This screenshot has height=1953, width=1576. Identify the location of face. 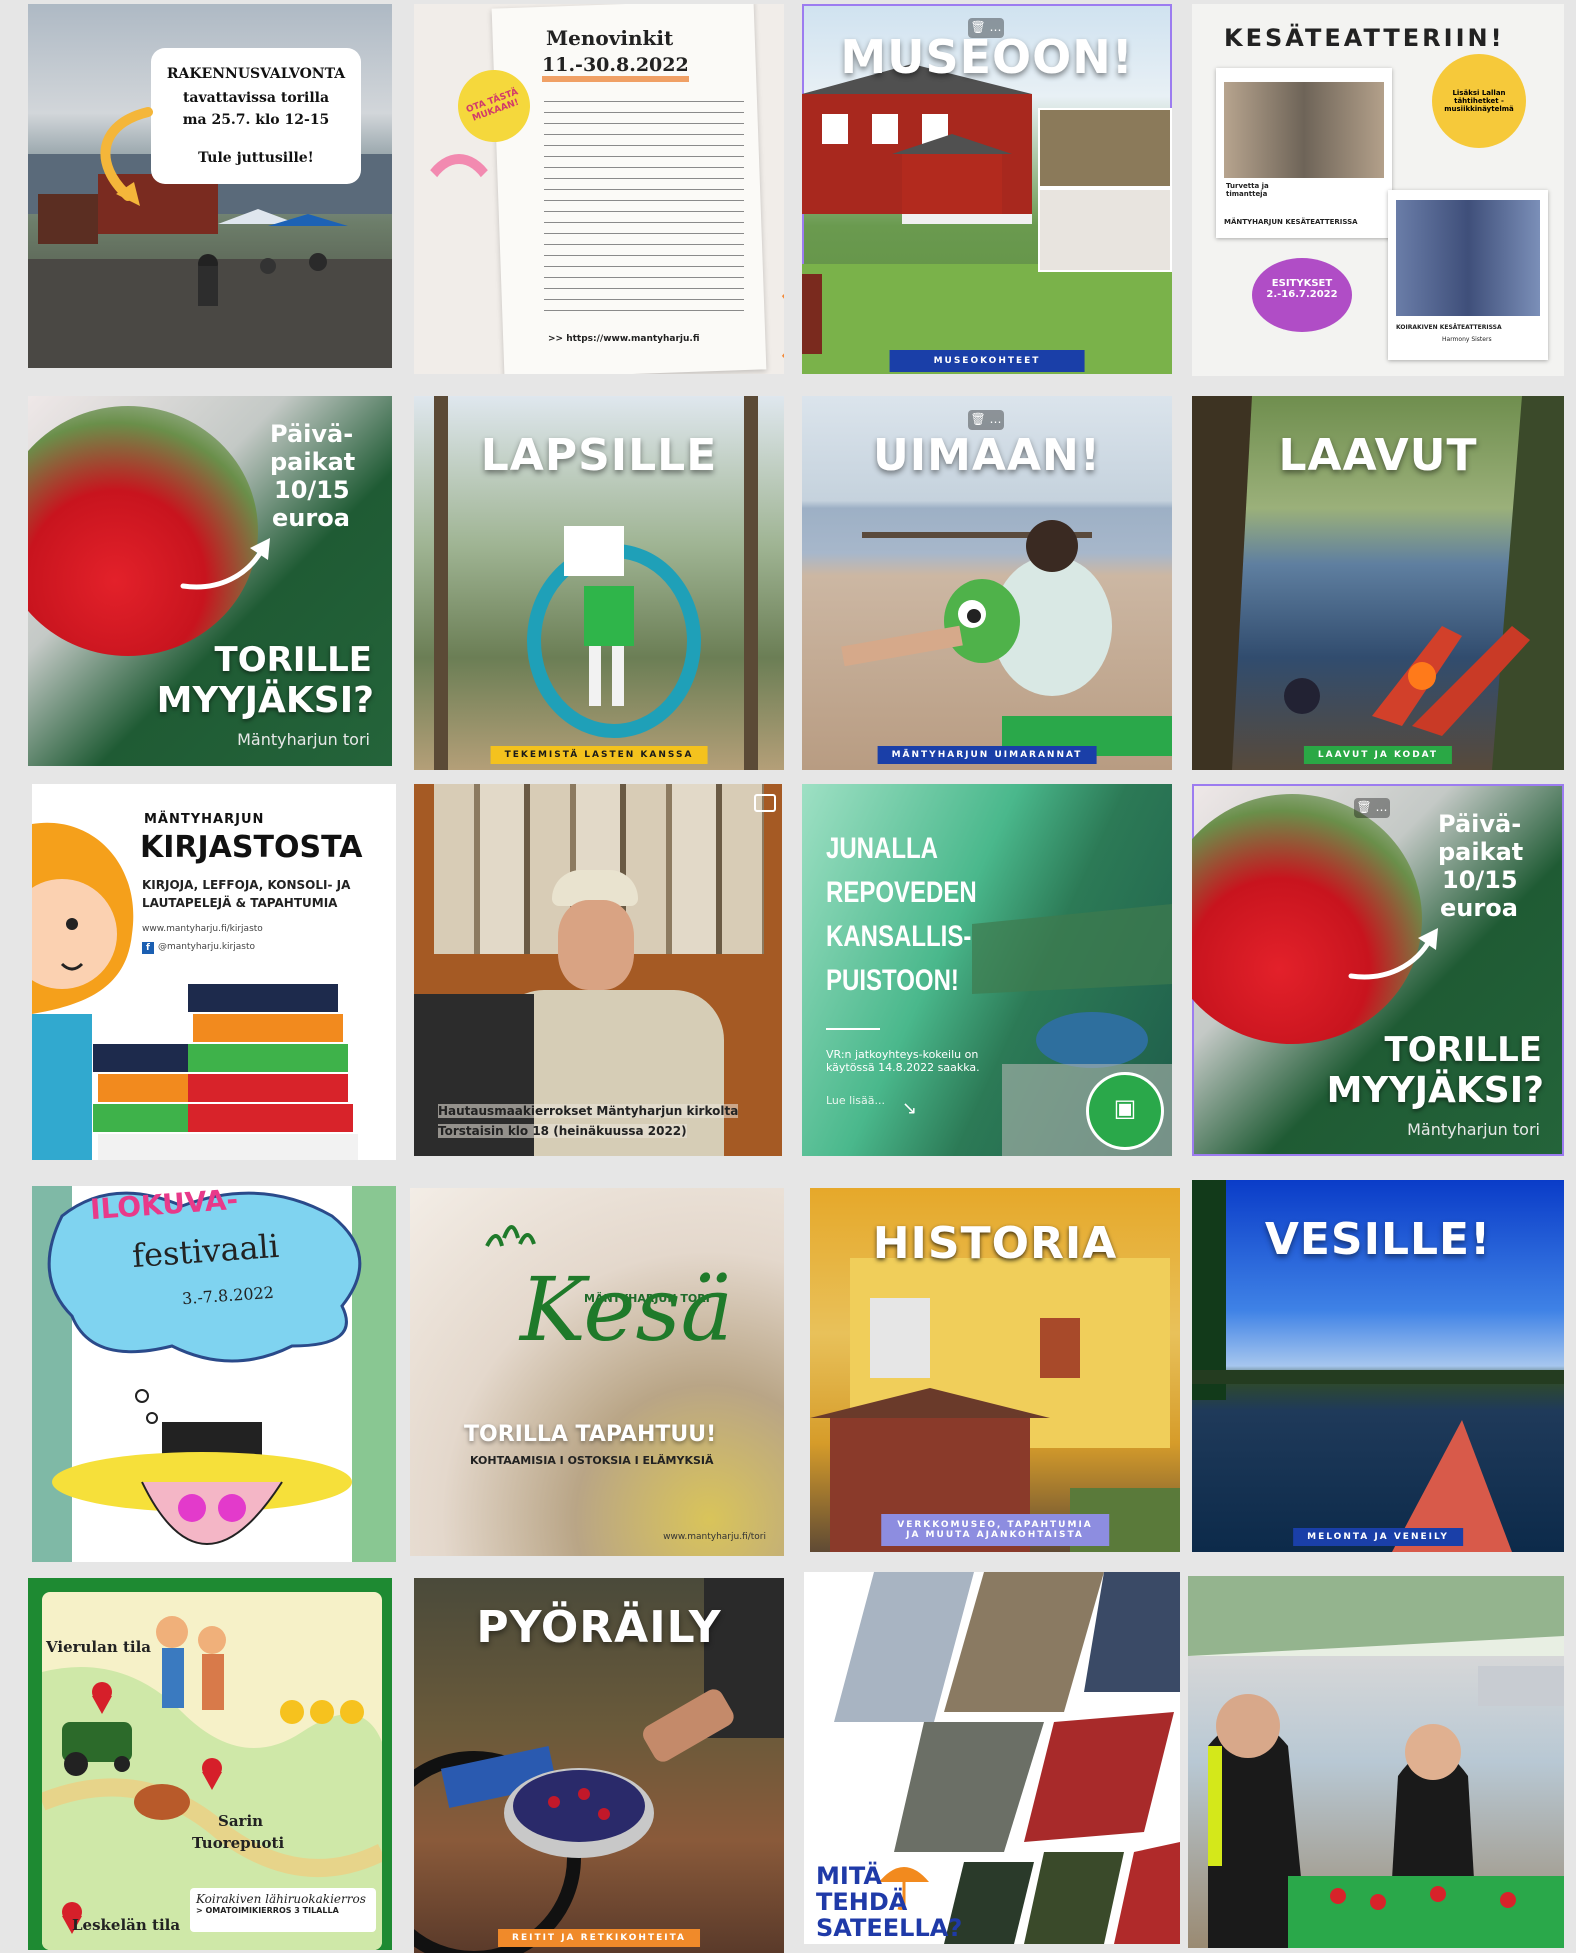
(596, 945).